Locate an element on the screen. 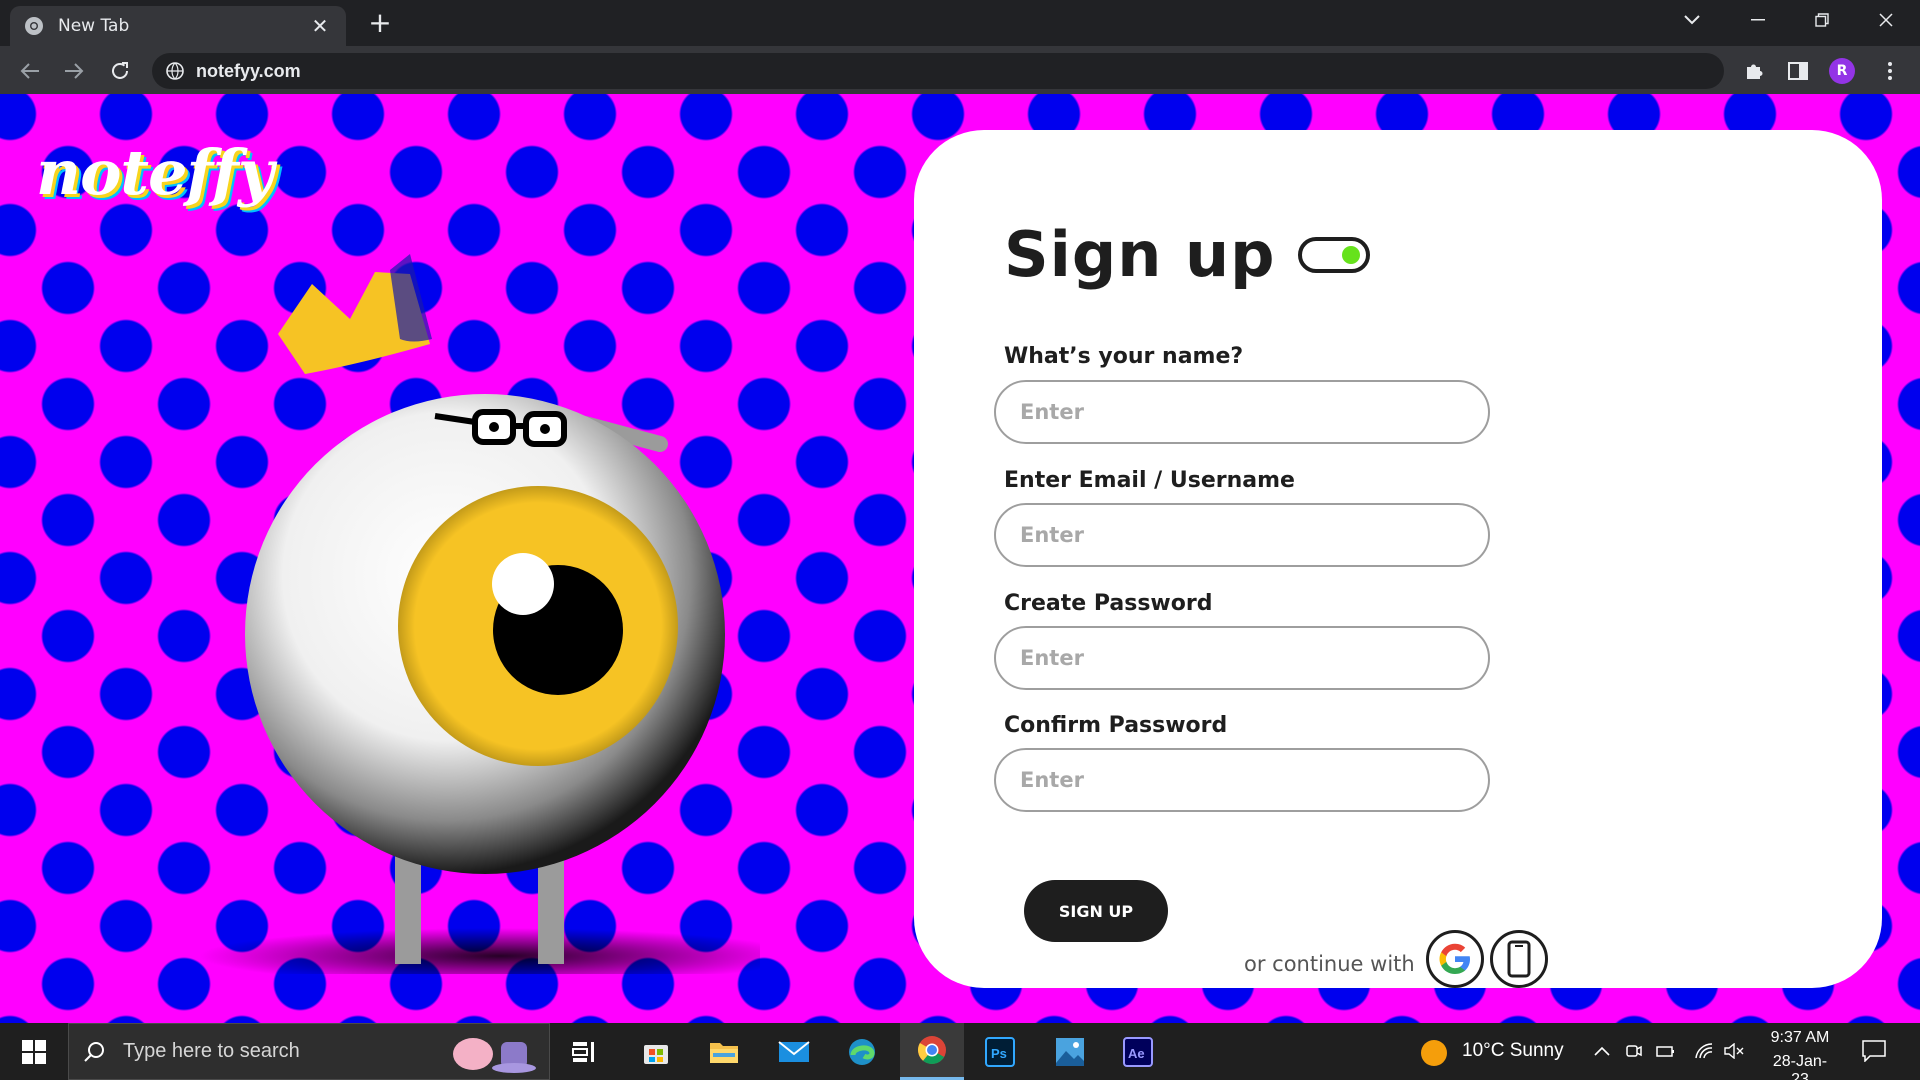  page-title: Sign up is located at coordinates (1140, 254).